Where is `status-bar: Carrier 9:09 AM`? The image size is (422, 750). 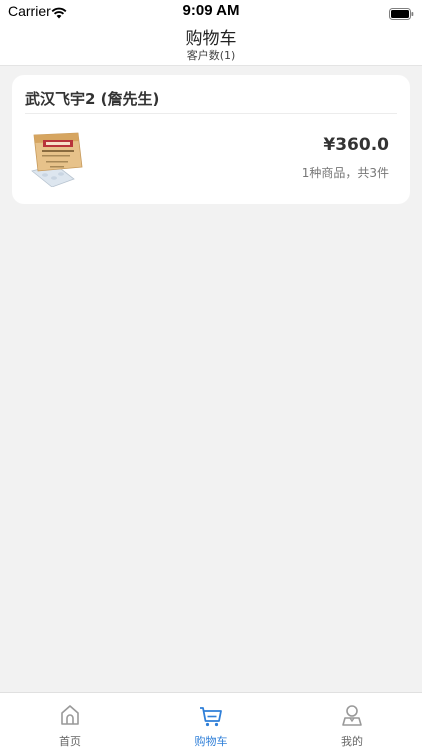 status-bar: Carrier 9:09 AM is located at coordinates (211, 11).